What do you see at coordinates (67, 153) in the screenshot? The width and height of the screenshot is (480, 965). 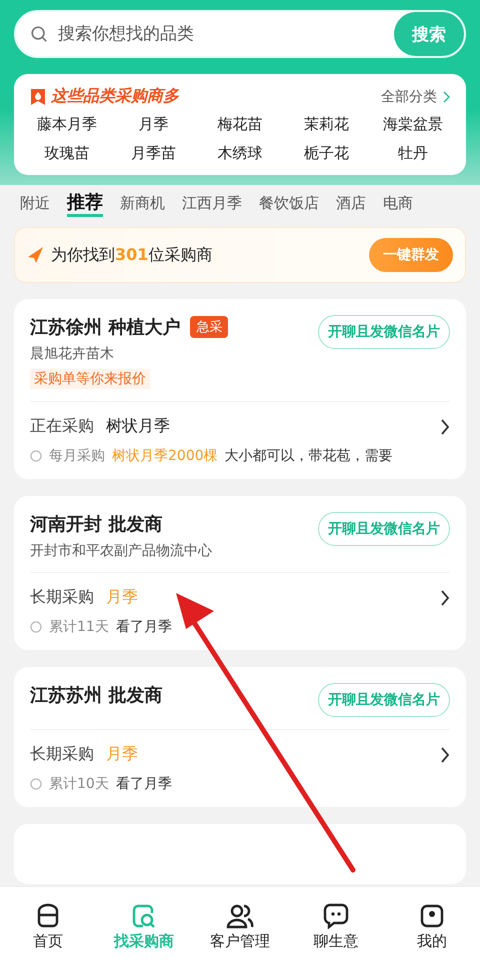 I see `category-item: 玫瑰苗` at bounding box center [67, 153].